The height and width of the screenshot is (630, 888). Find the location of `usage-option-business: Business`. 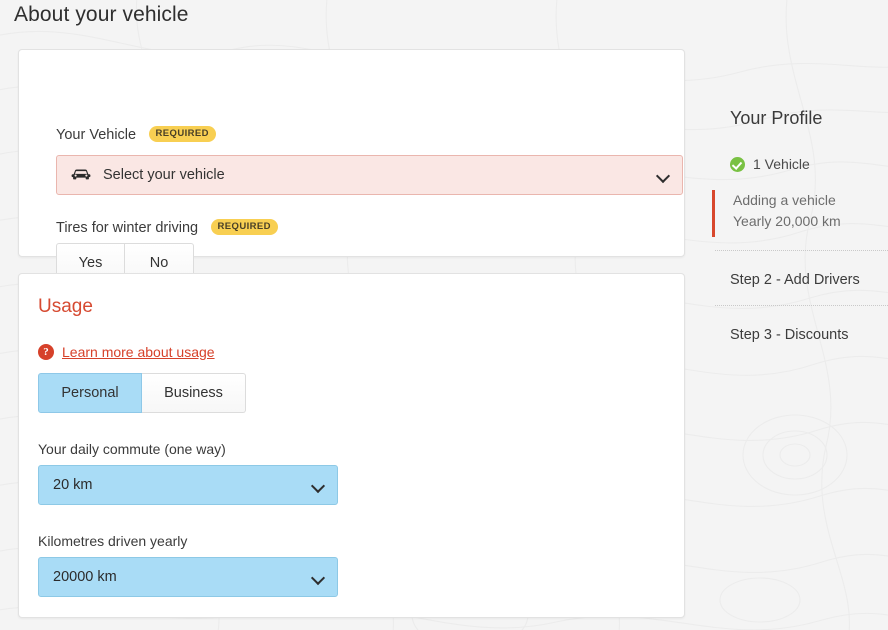

usage-option-business: Business is located at coordinates (194, 393).